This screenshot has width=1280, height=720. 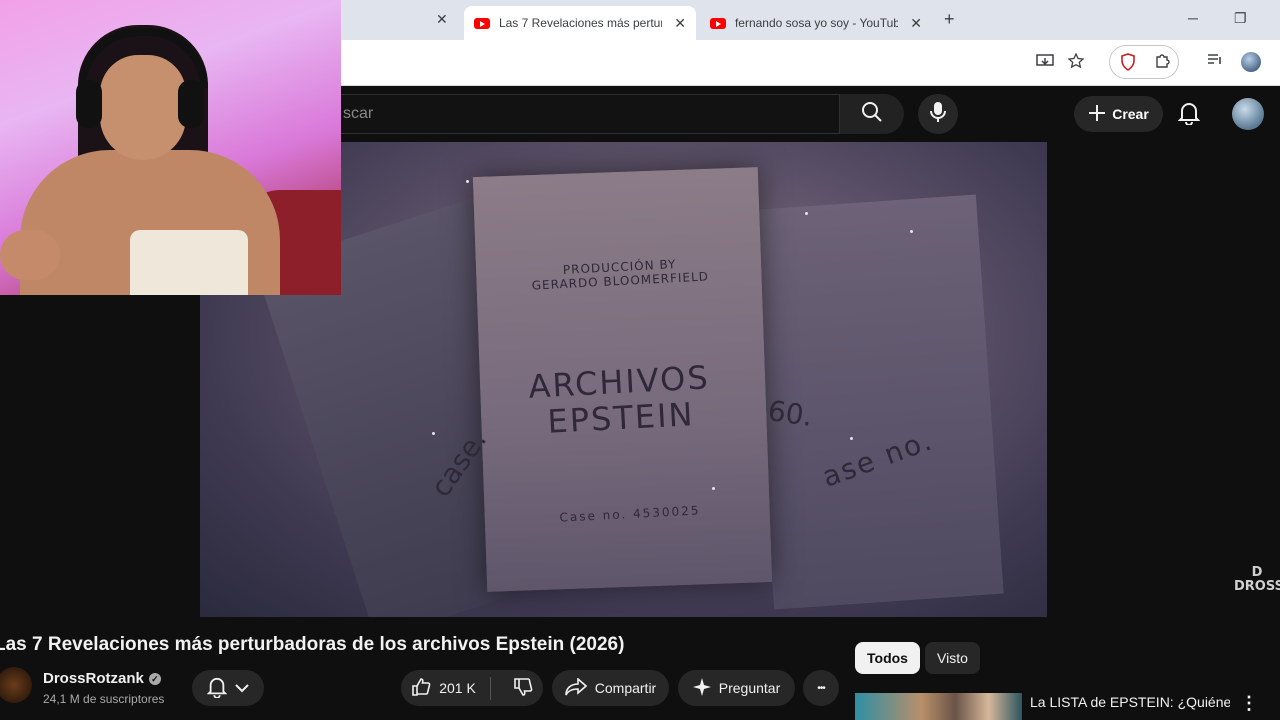 I want to click on bookmark-star-icon, so click(x=1076, y=63).